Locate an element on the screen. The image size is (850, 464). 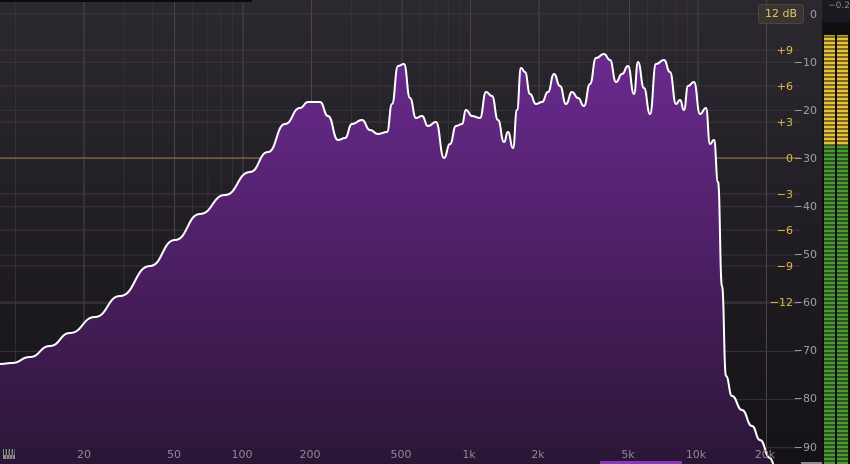
db-label-minus-90: −90 is located at coordinates (805, 447).